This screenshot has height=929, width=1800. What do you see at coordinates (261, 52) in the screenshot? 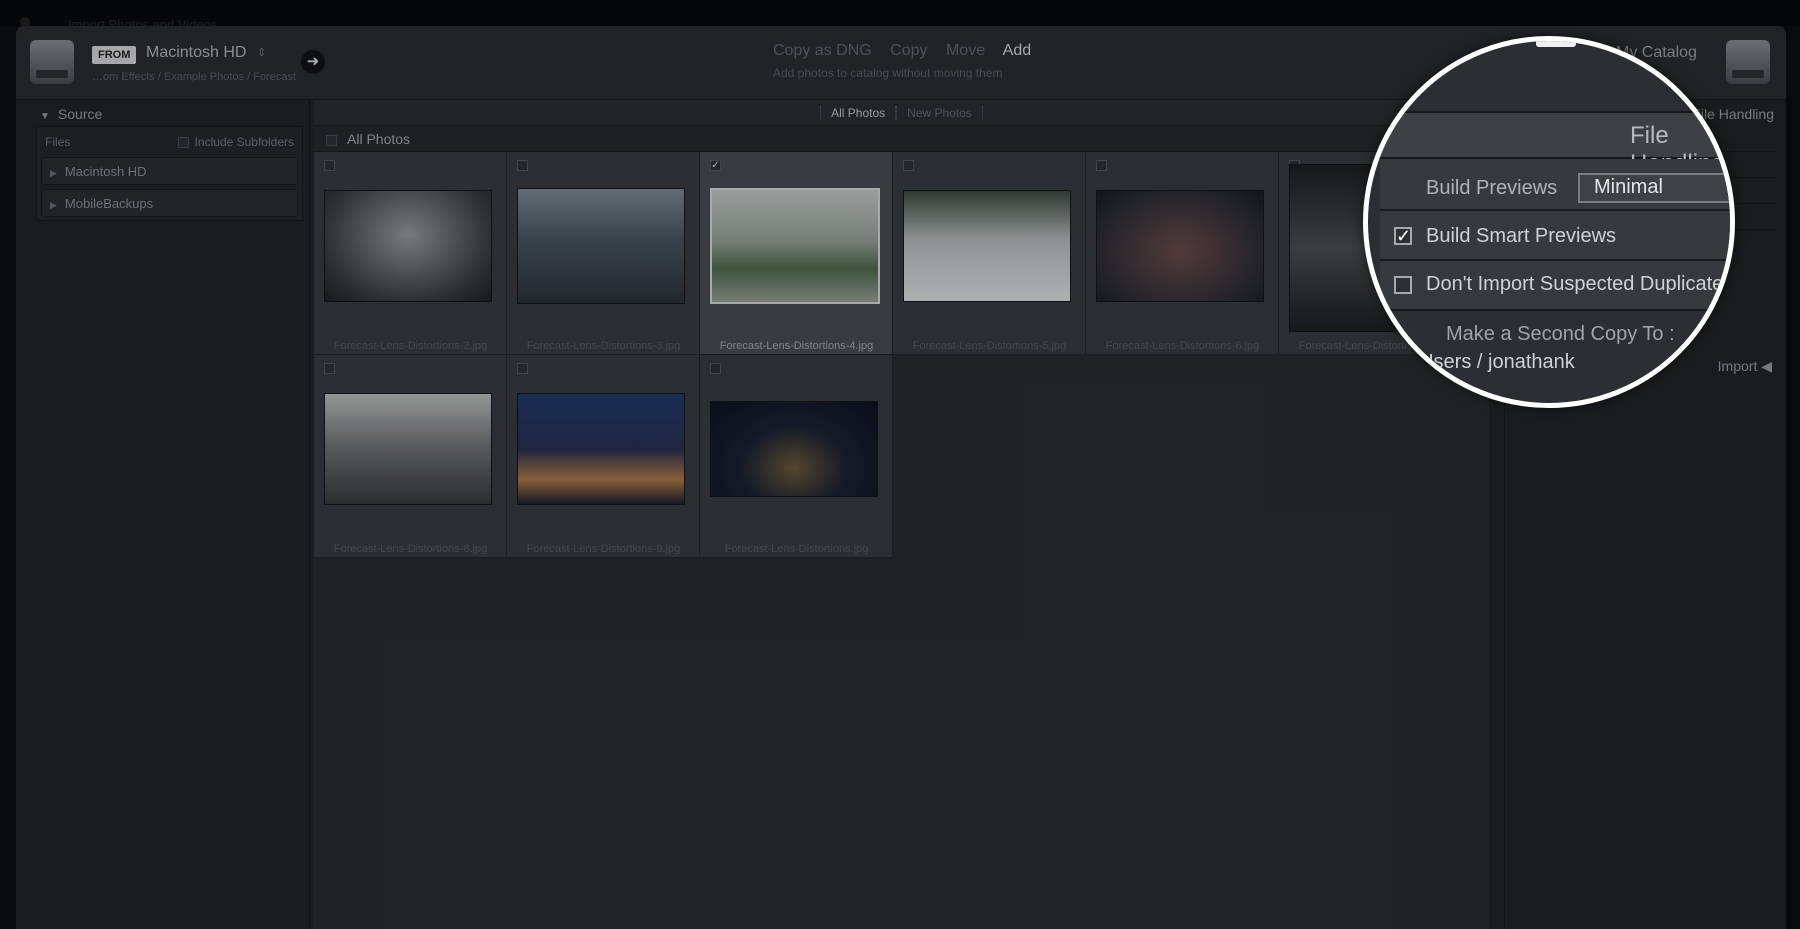
I see `source-dropdown-icon: ⇕` at bounding box center [261, 52].